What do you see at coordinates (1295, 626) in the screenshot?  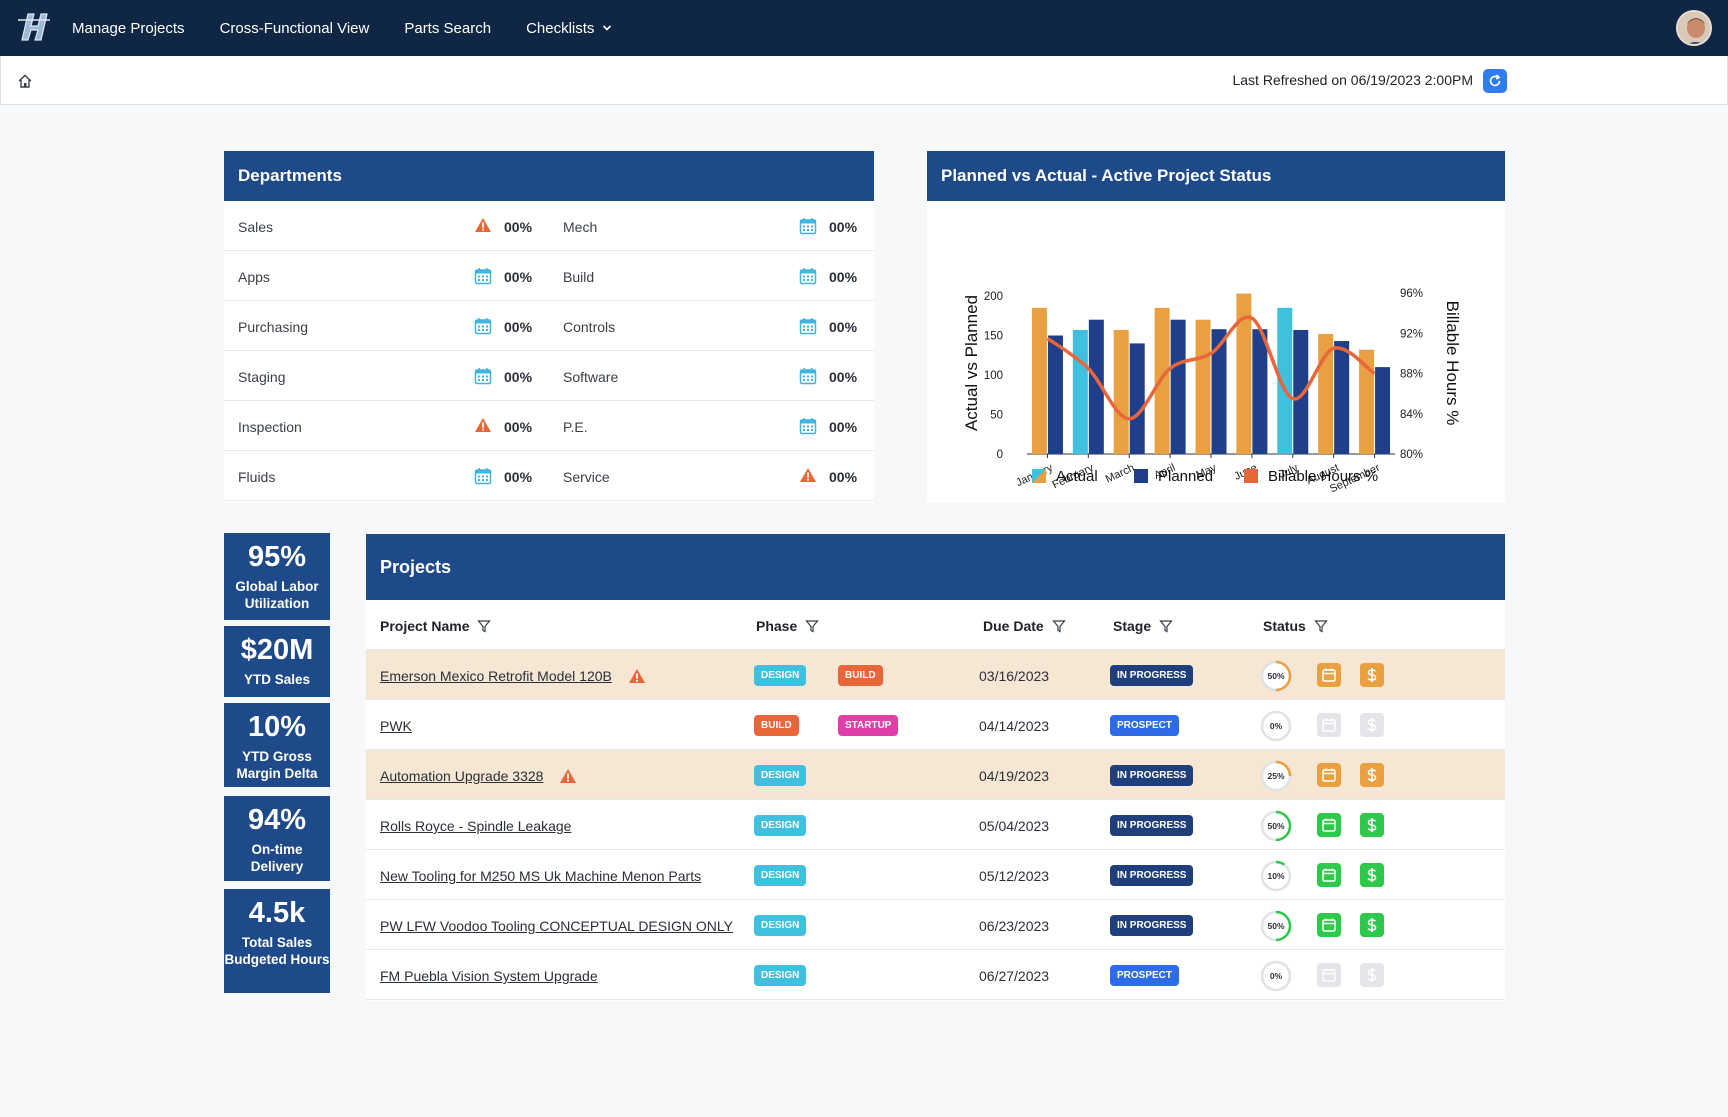 I see `col-status: Status` at bounding box center [1295, 626].